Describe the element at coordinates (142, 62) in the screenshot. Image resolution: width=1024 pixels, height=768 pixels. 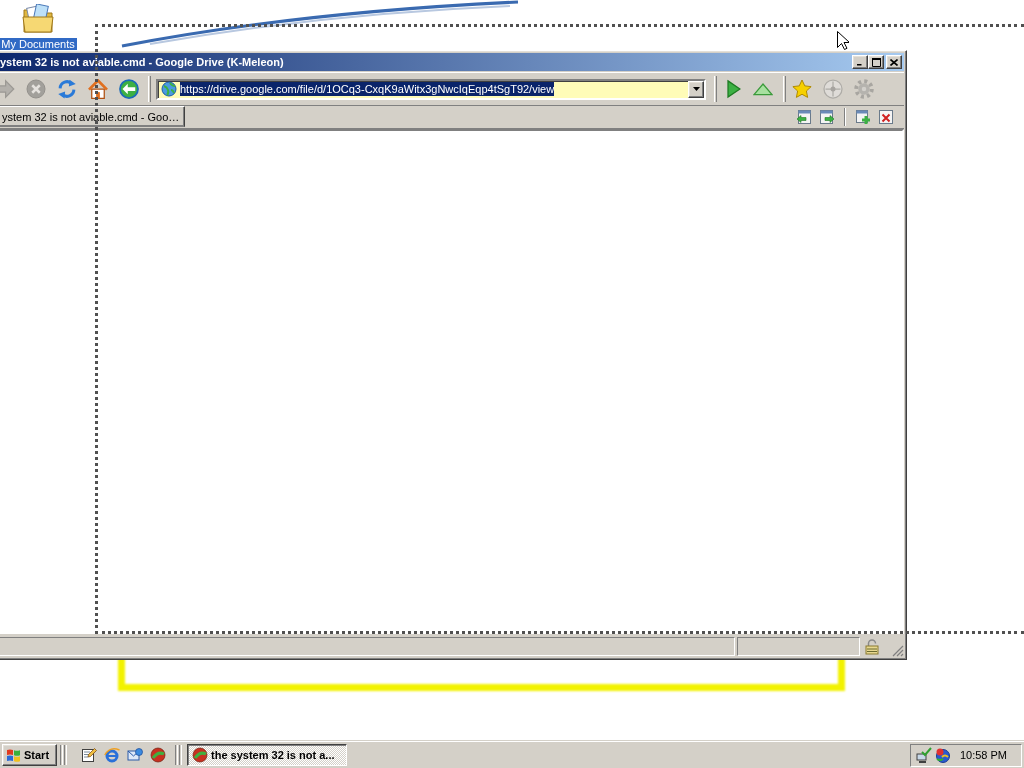
I see `window-title: ystem 32 is not aviable.cmd - Google Drive (K-Meleon)` at that location.